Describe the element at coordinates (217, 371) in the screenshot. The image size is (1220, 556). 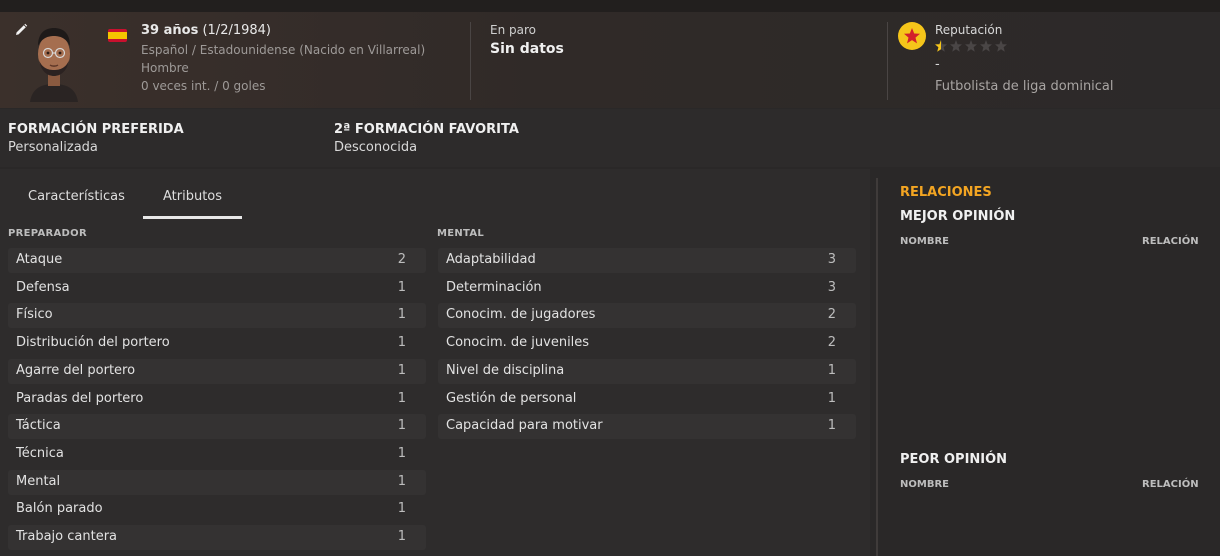
I see `attribute-row: Agarre del portero 1` at that location.